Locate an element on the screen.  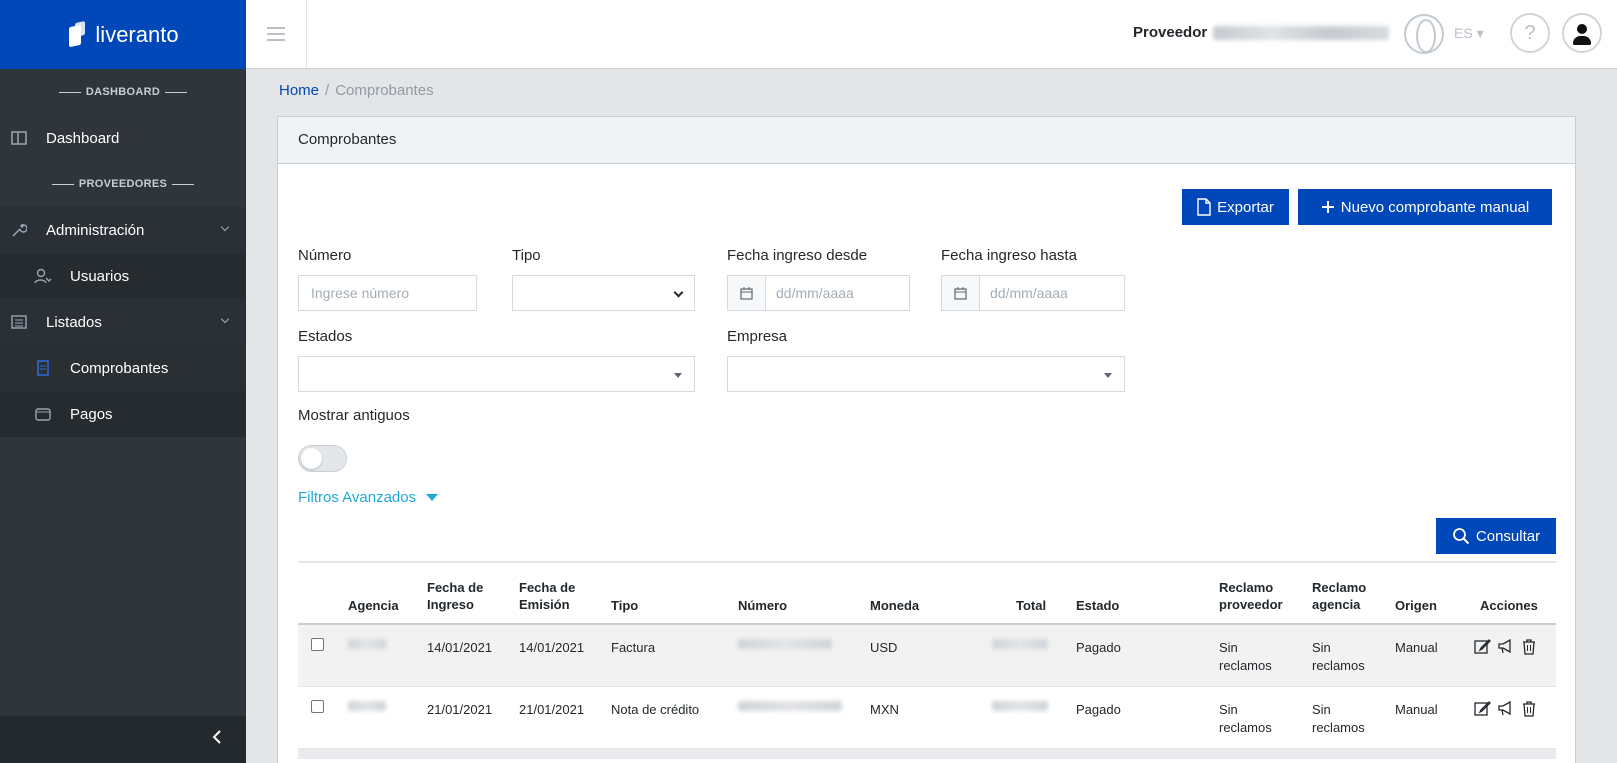
export-button: Exportar is located at coordinates (1235, 207).